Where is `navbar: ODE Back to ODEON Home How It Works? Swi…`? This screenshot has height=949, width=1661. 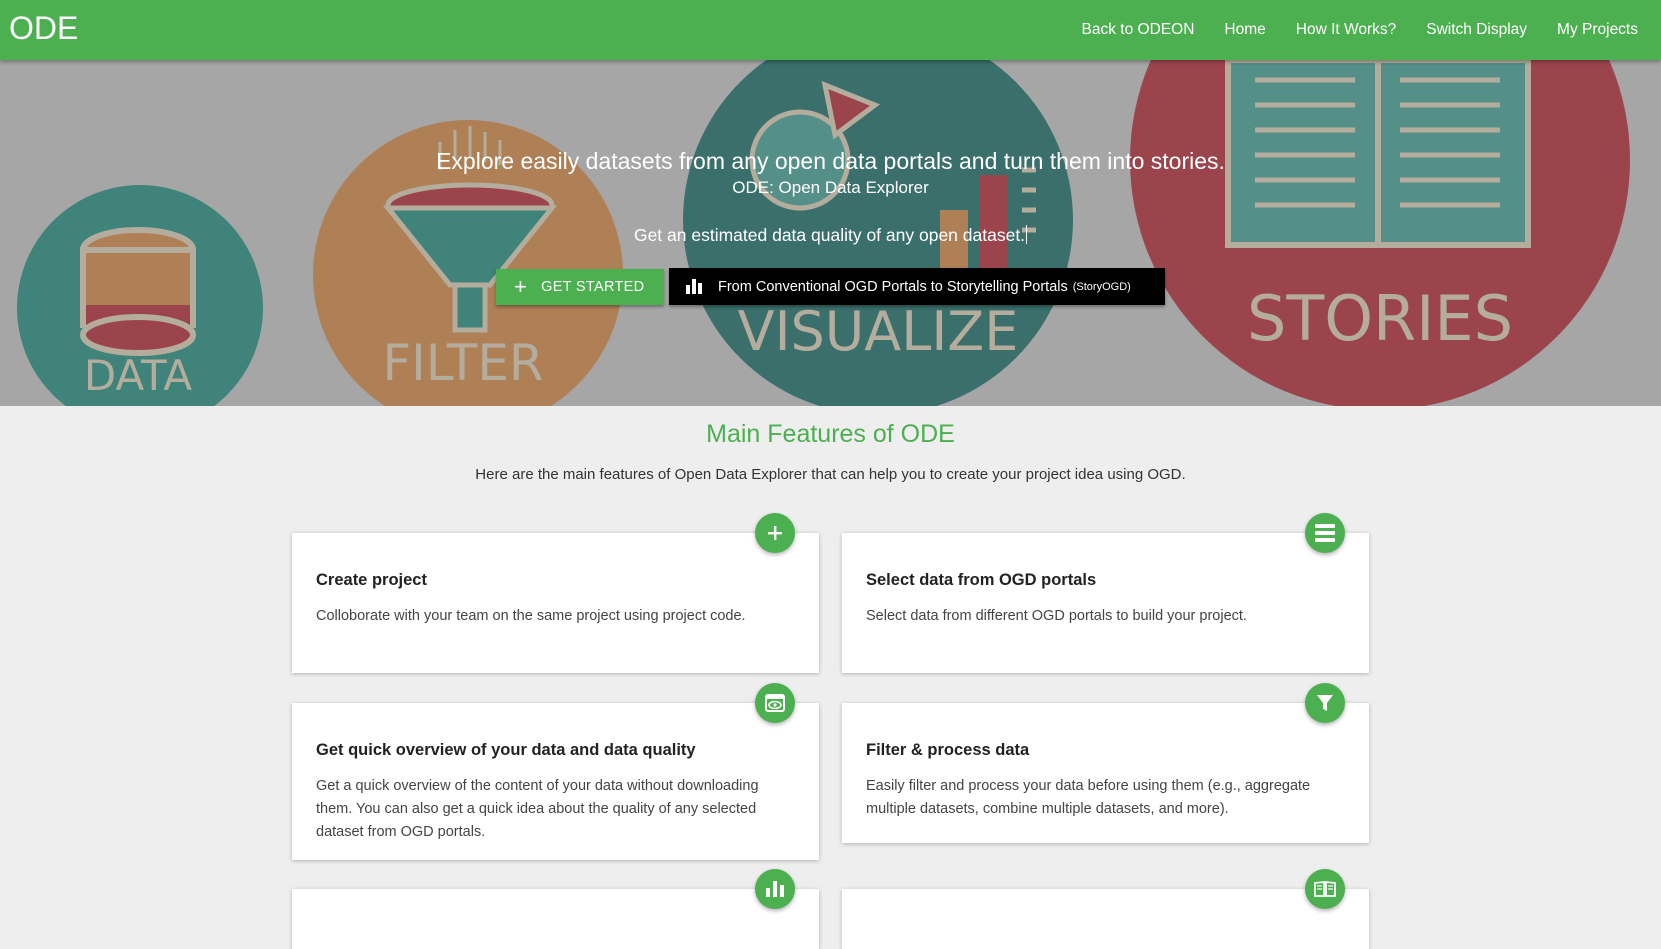
navbar: ODE Back to ODEON Home How It Works? Swi… is located at coordinates (830, 30).